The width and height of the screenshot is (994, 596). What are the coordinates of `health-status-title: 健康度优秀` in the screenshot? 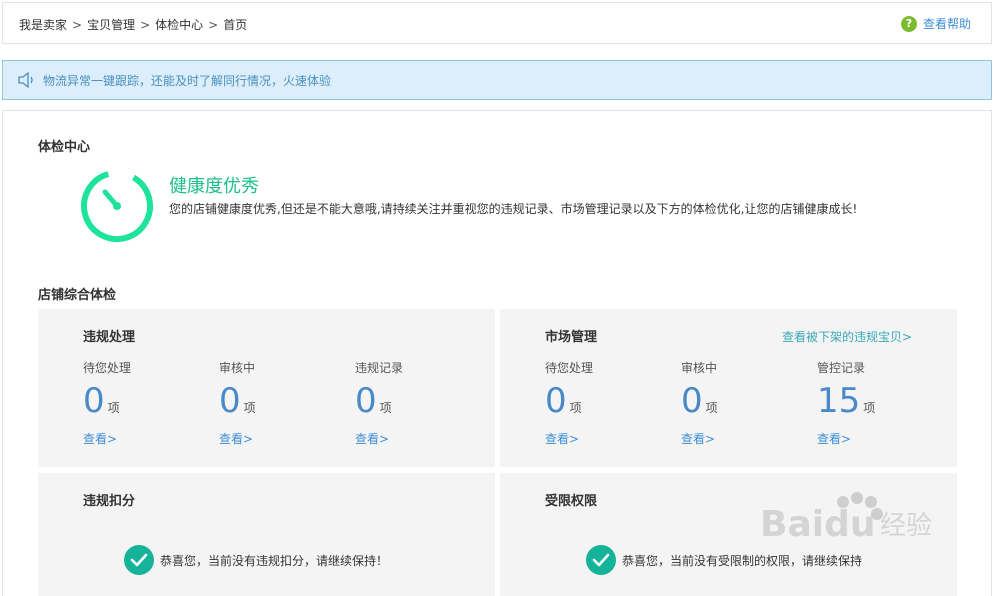 It's located at (214, 186).